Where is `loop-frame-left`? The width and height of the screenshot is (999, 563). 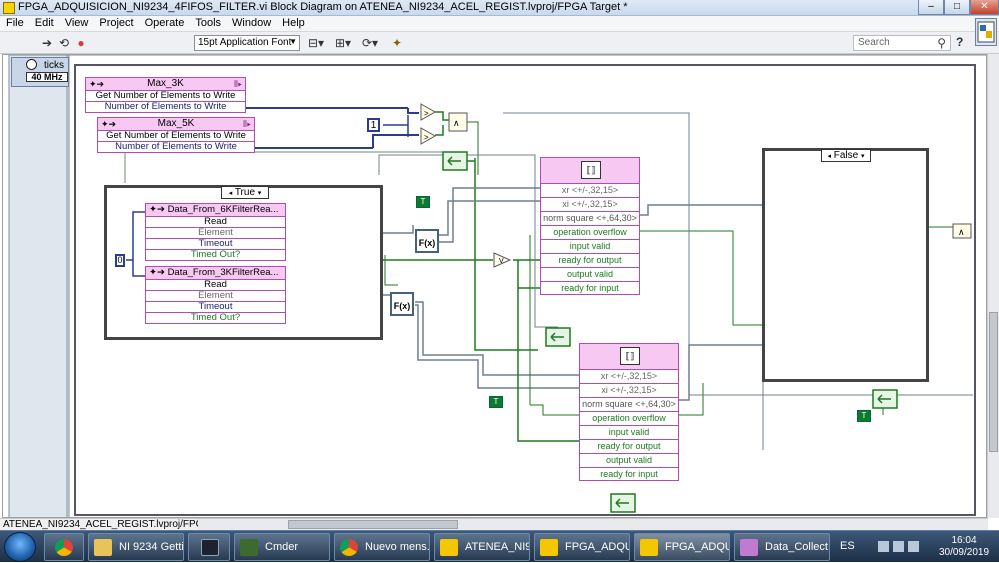 loop-frame-left is located at coordinates (39, 286).